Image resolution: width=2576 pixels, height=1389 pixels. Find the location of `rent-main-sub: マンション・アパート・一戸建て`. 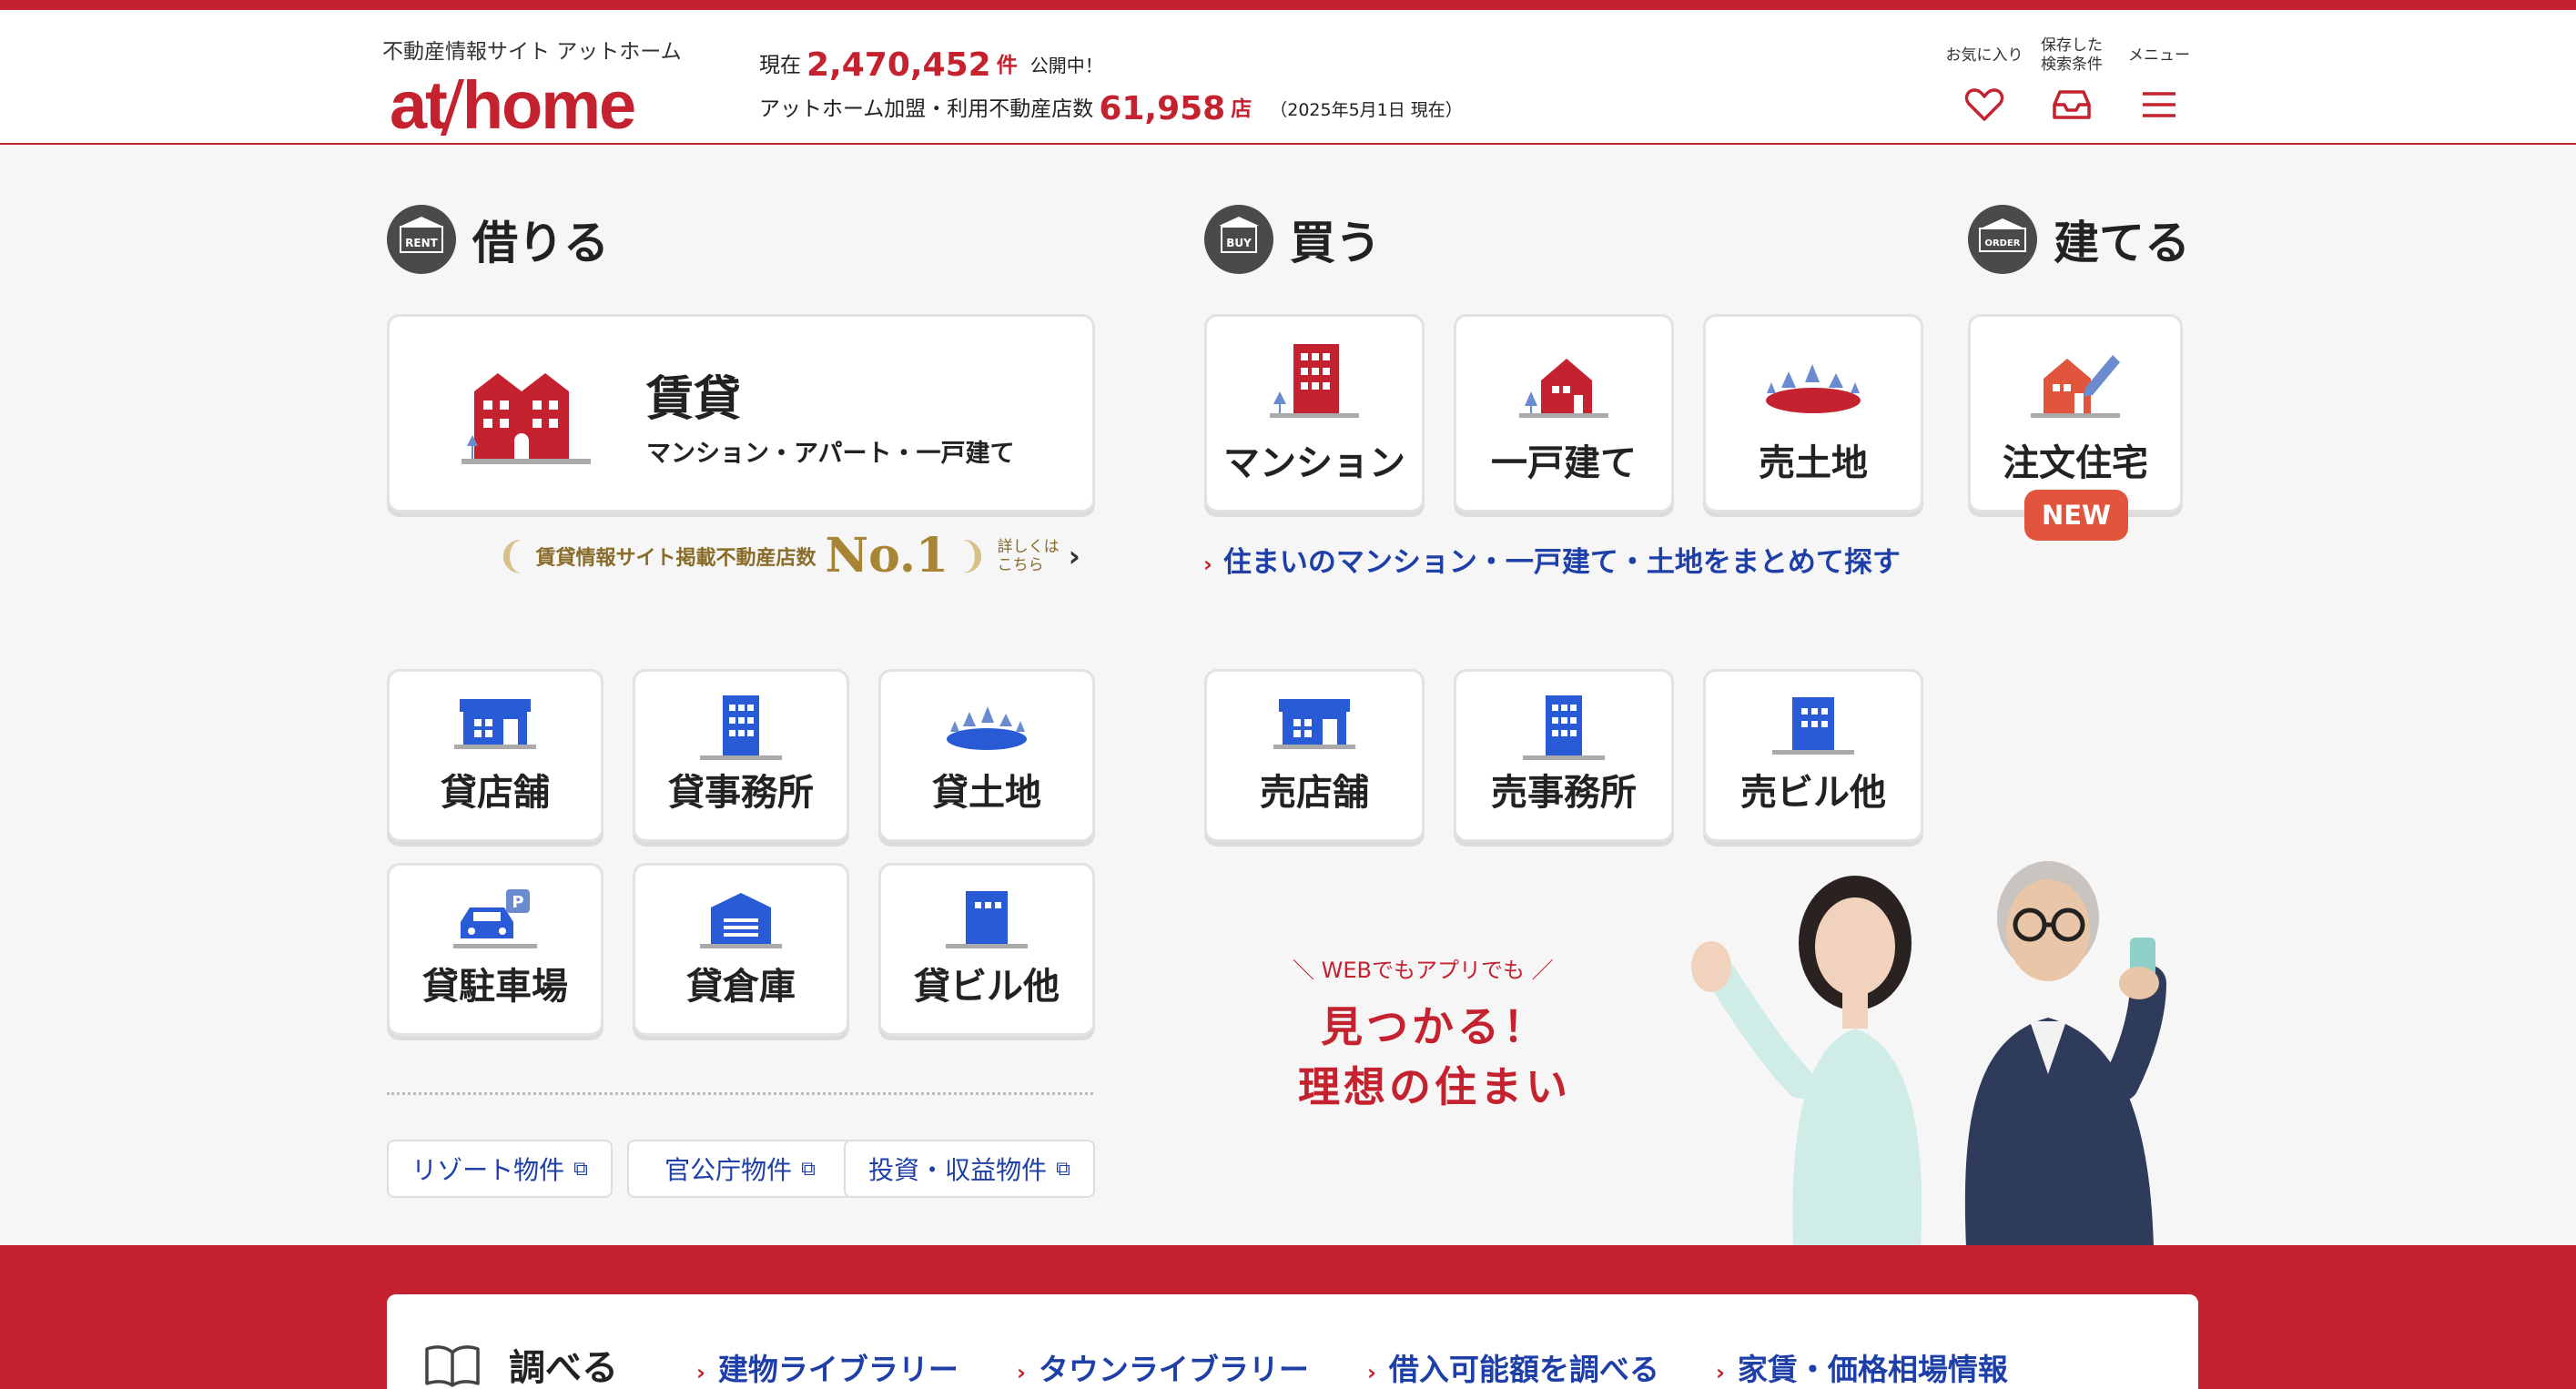

rent-main-sub: マンション・アパート・一戸建て is located at coordinates (830, 454).